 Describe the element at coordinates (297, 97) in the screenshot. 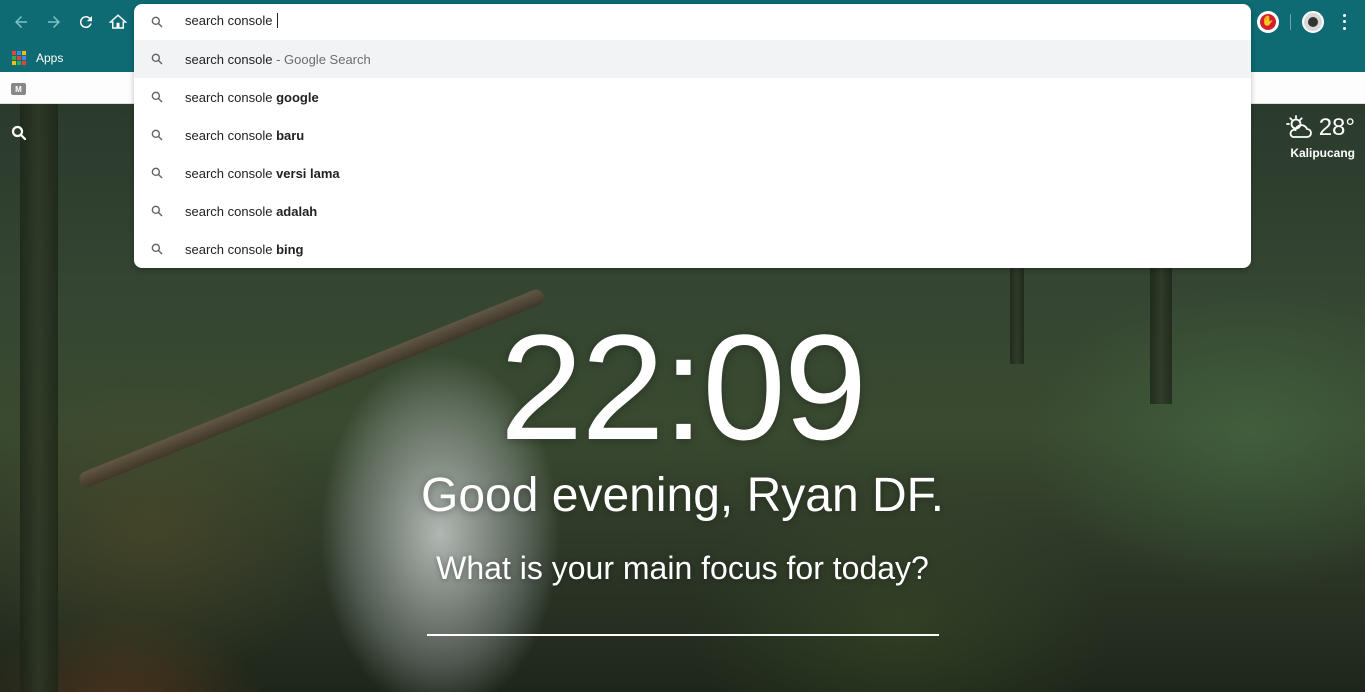

I see `suggestion-completion: google` at that location.